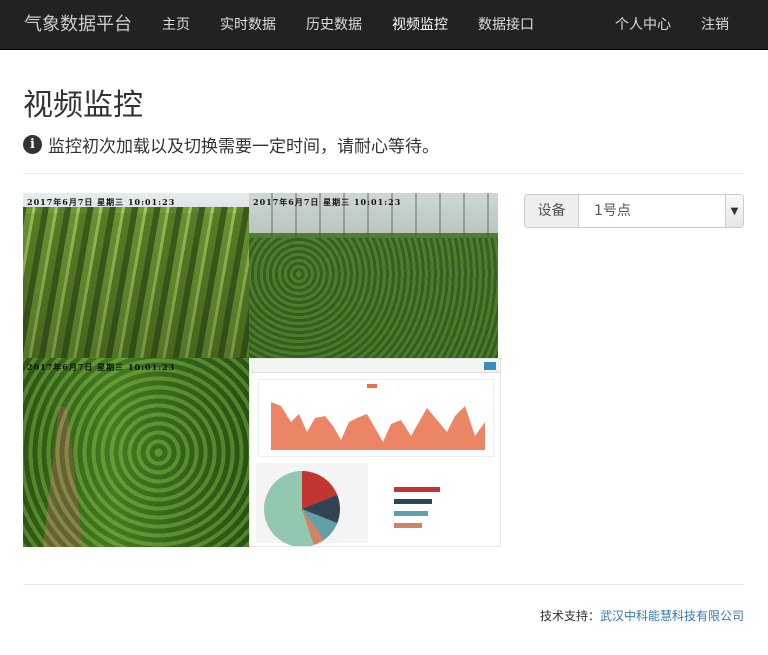 The height and width of the screenshot is (655, 768). What do you see at coordinates (490, 366) in the screenshot?
I see `dashboard-button-image` at bounding box center [490, 366].